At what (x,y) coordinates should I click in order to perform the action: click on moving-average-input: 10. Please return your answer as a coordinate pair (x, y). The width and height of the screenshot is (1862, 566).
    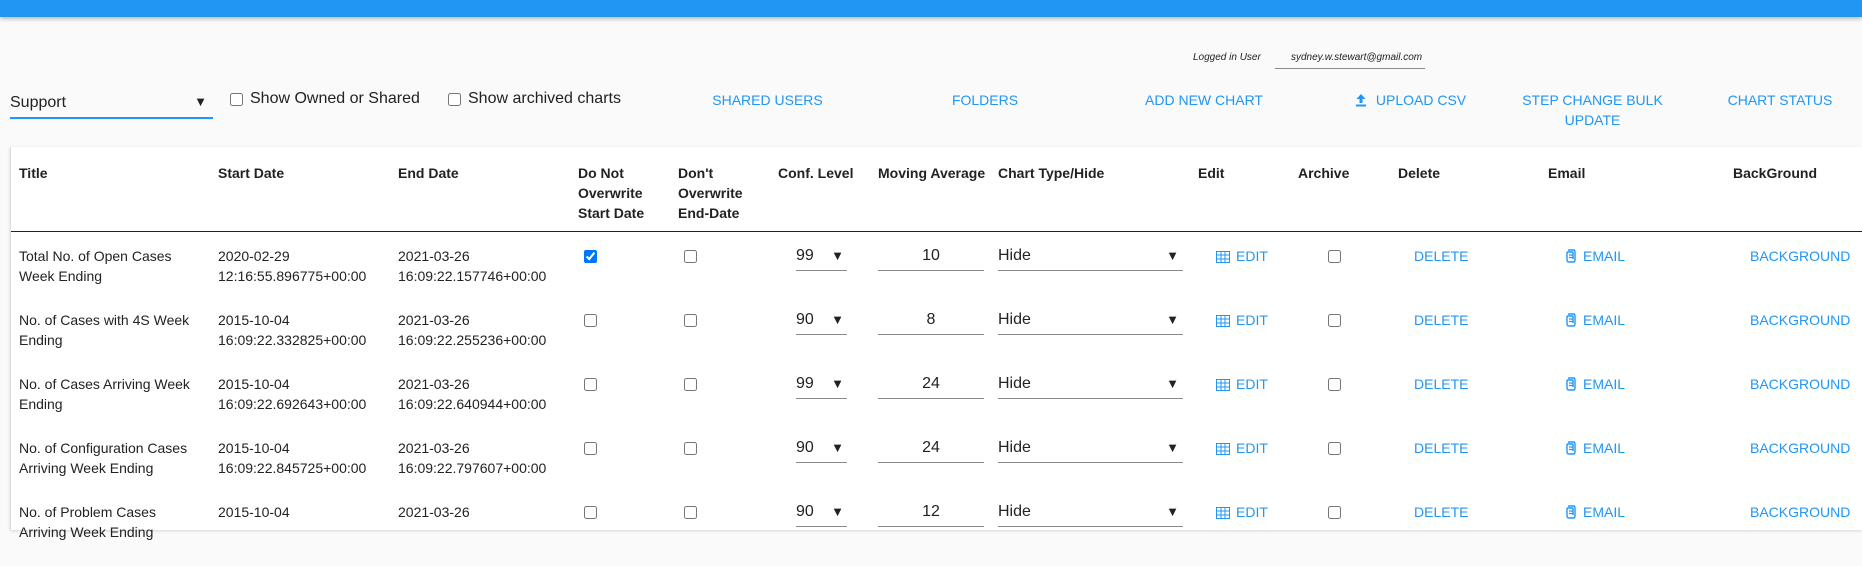
    Looking at the image, I should click on (931, 257).